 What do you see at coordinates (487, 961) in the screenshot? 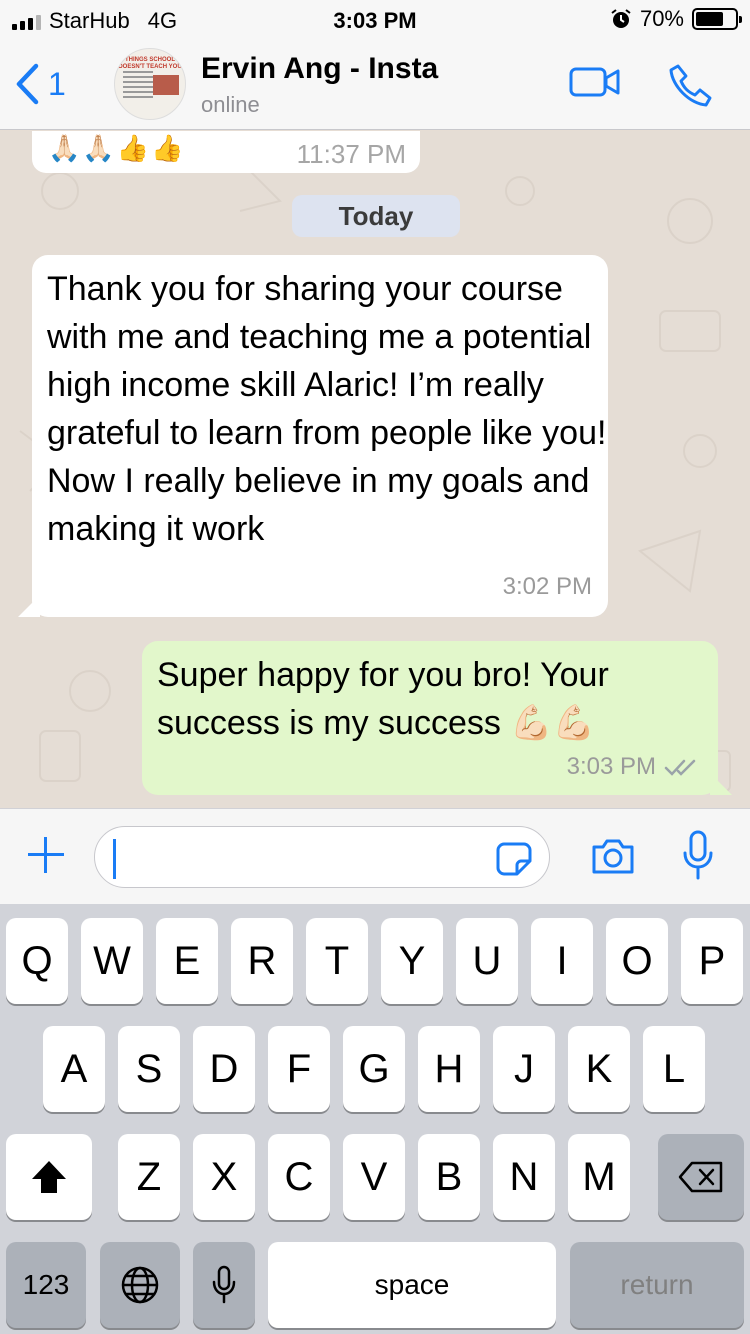
I see `key-u: U` at bounding box center [487, 961].